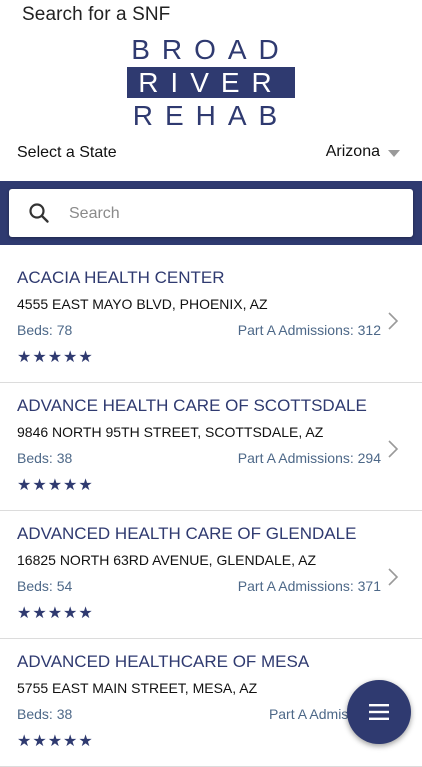  Describe the element at coordinates (211, 15) in the screenshot. I see `page-header: Search for a SNF` at that location.